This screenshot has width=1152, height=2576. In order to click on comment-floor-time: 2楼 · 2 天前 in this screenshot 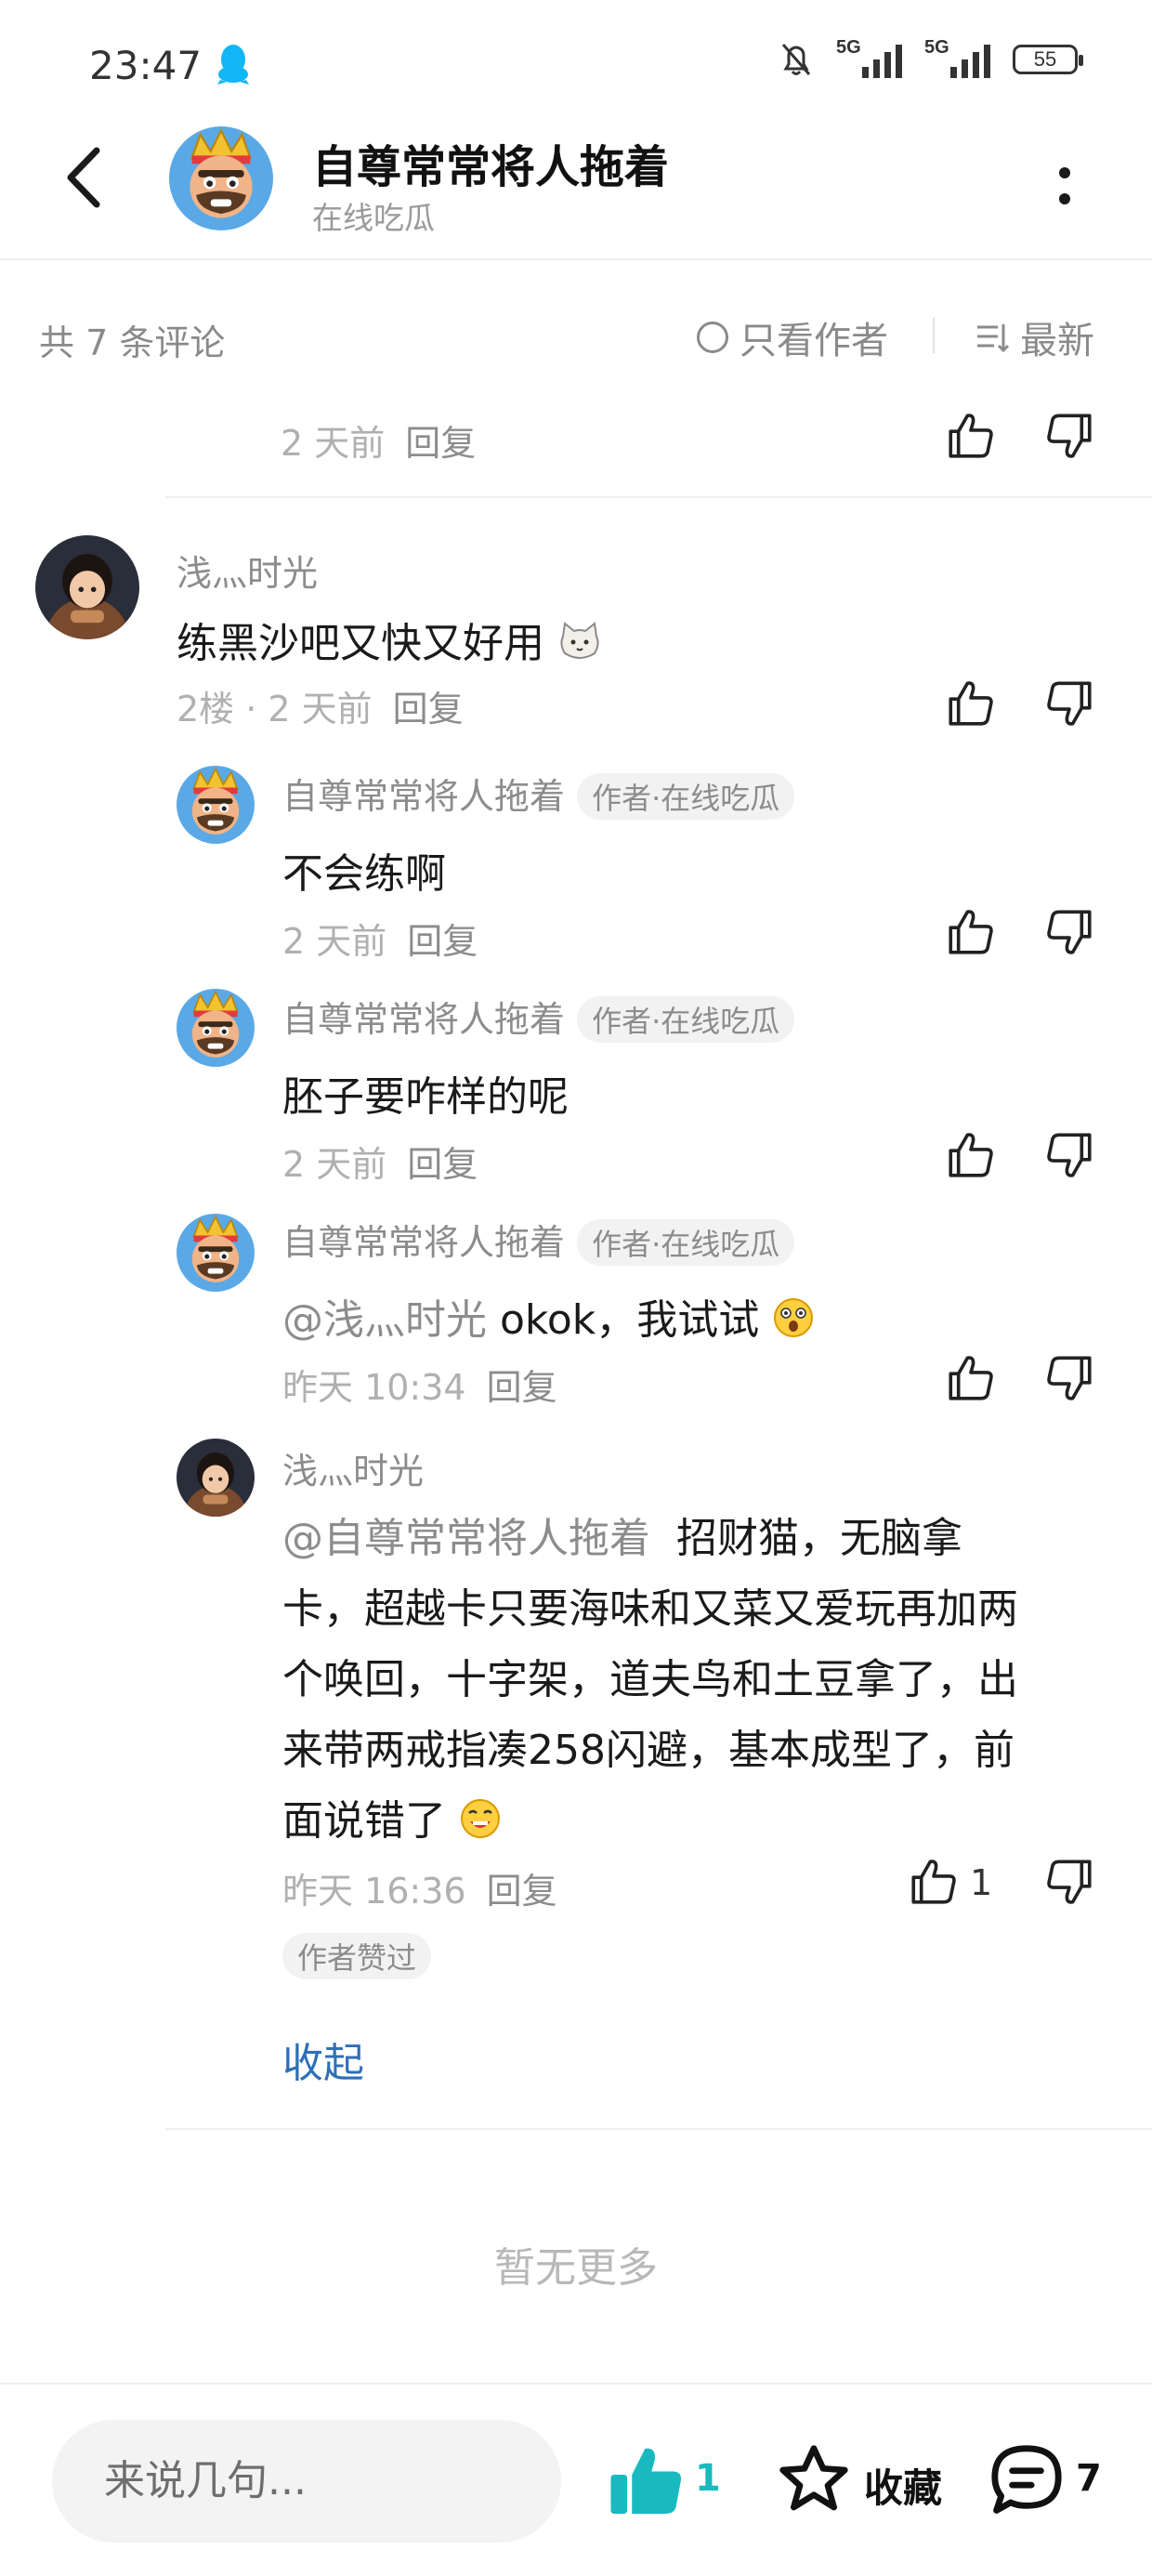, I will do `click(275, 709)`.